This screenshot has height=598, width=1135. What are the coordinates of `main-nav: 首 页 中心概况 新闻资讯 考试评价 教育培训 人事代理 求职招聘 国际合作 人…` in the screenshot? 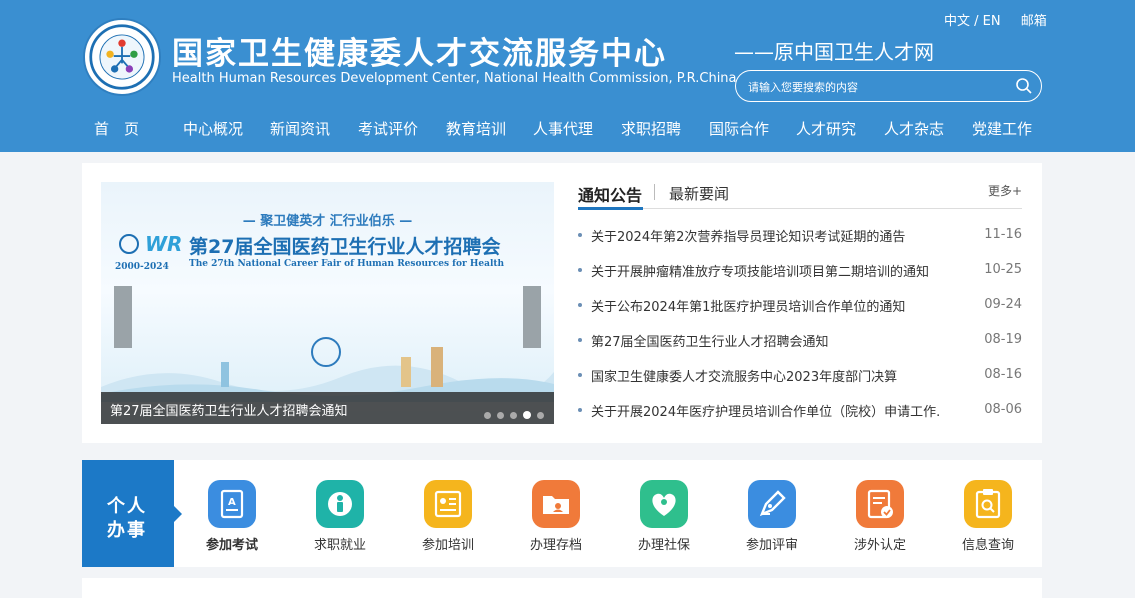 It's located at (562, 129).